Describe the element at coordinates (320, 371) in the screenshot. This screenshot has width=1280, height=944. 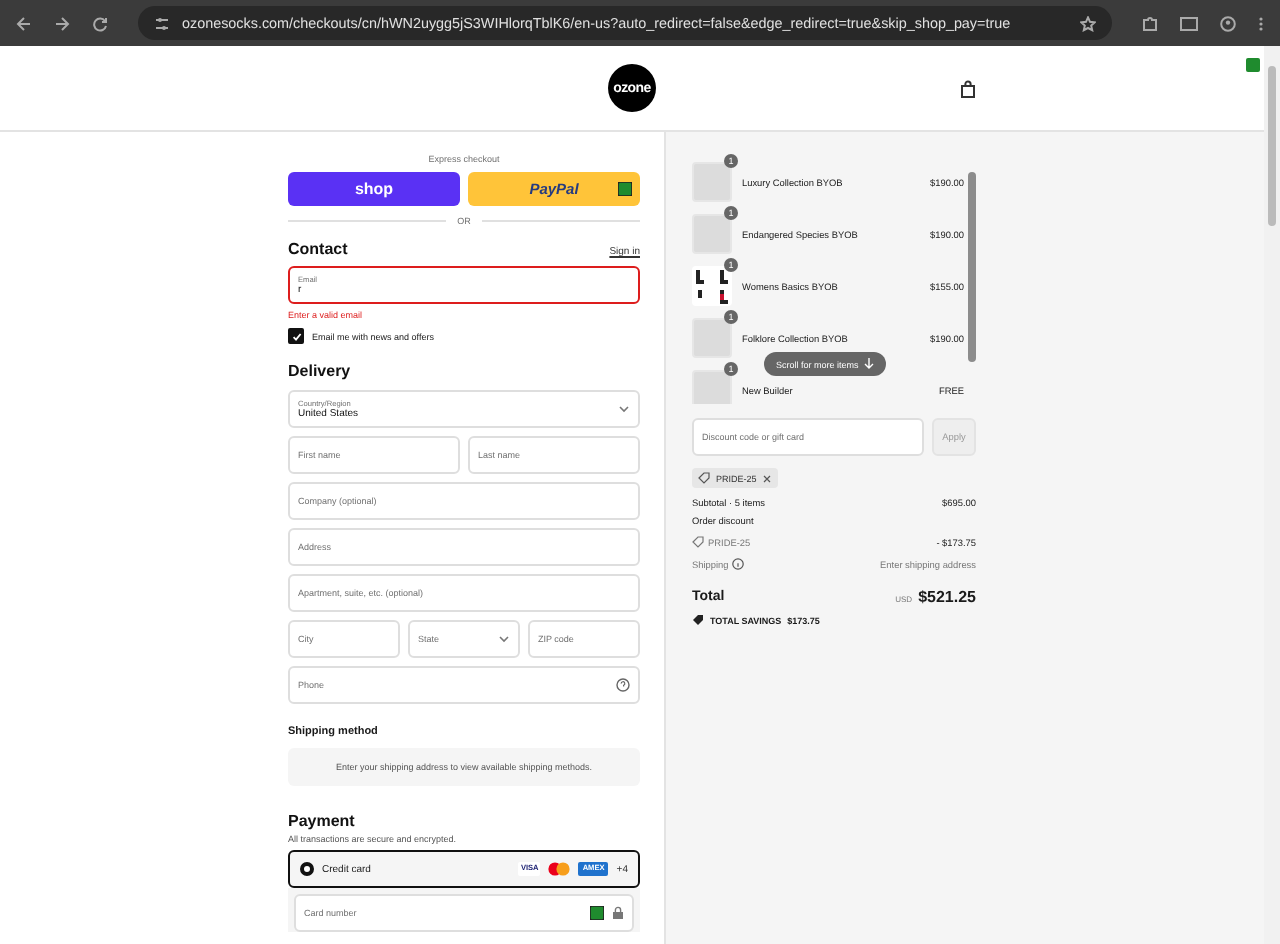
I see `section-heading: Delivery` at that location.